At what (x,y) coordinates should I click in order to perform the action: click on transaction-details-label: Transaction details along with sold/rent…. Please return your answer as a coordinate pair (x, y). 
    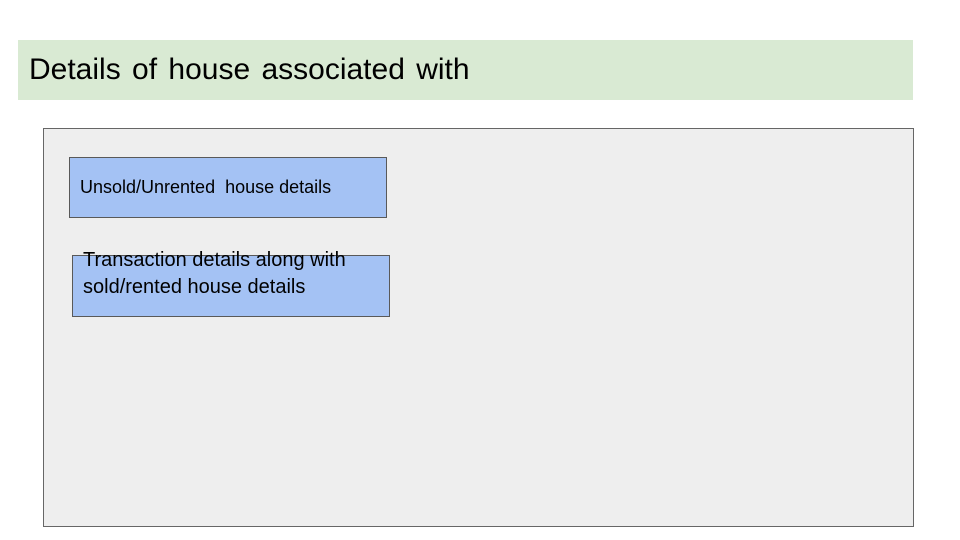
    Looking at the image, I should click on (214, 273).